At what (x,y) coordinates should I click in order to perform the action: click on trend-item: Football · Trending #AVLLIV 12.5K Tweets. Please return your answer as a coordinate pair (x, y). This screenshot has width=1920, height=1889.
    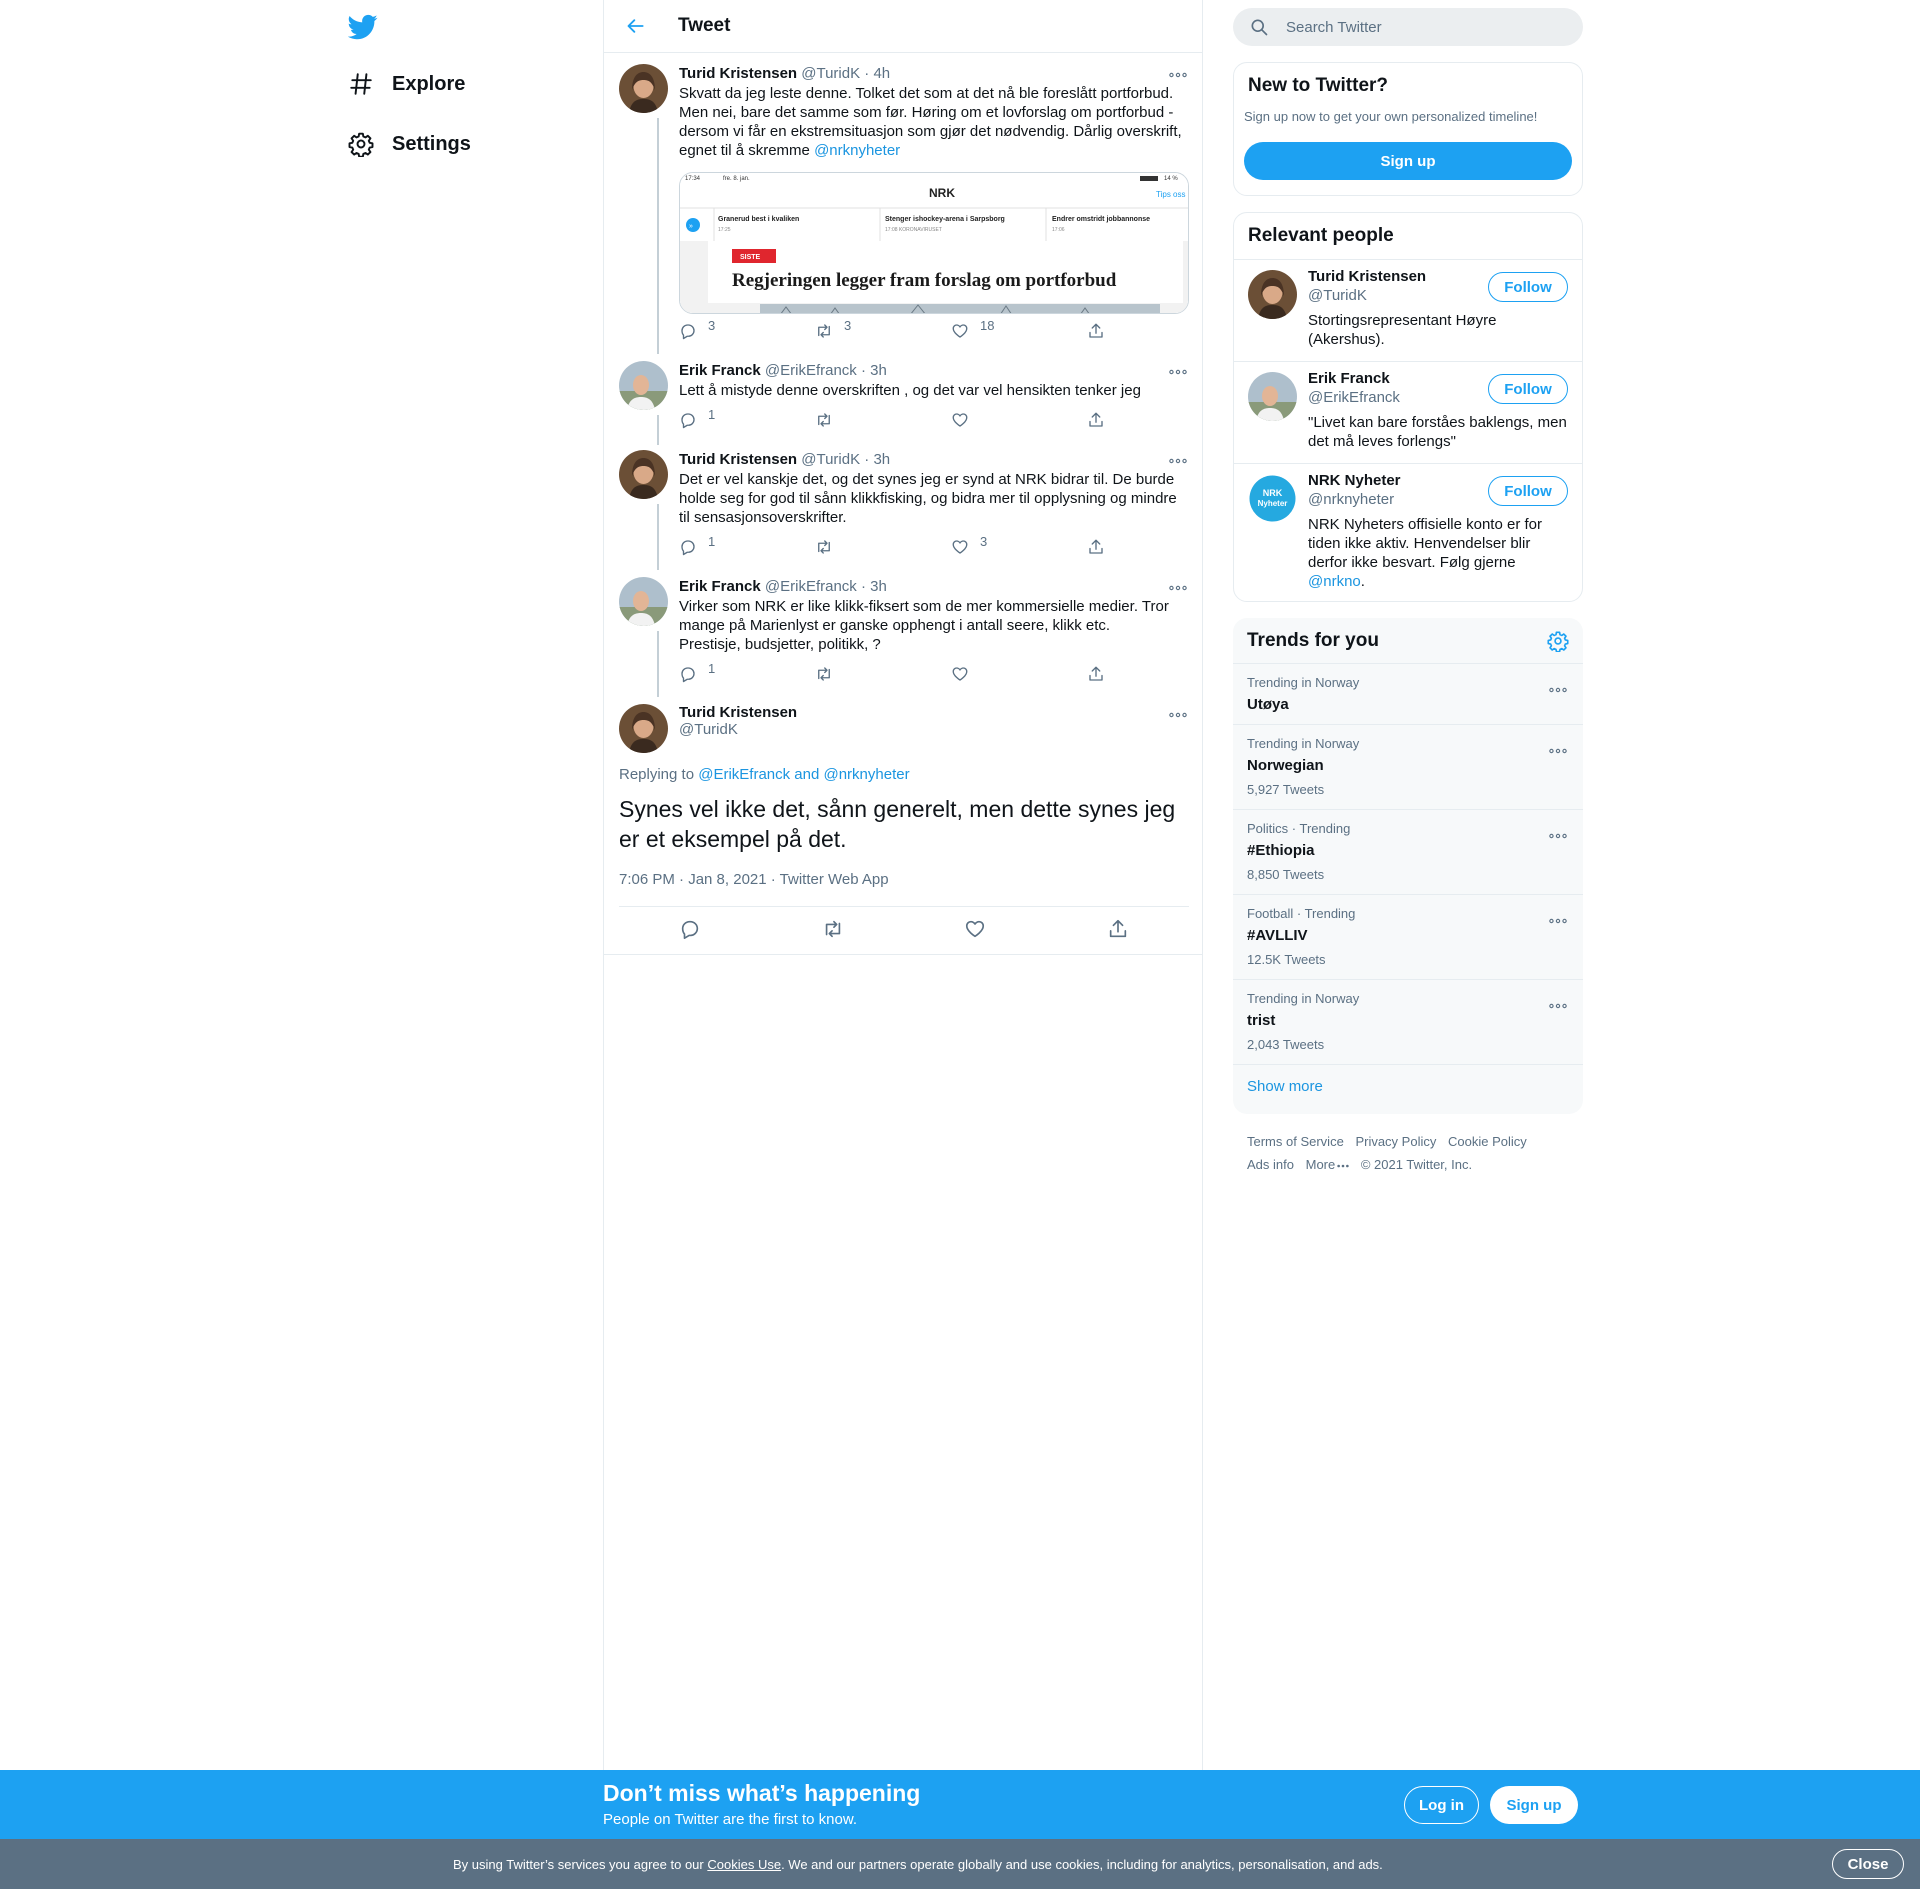
    Looking at the image, I should click on (1408, 936).